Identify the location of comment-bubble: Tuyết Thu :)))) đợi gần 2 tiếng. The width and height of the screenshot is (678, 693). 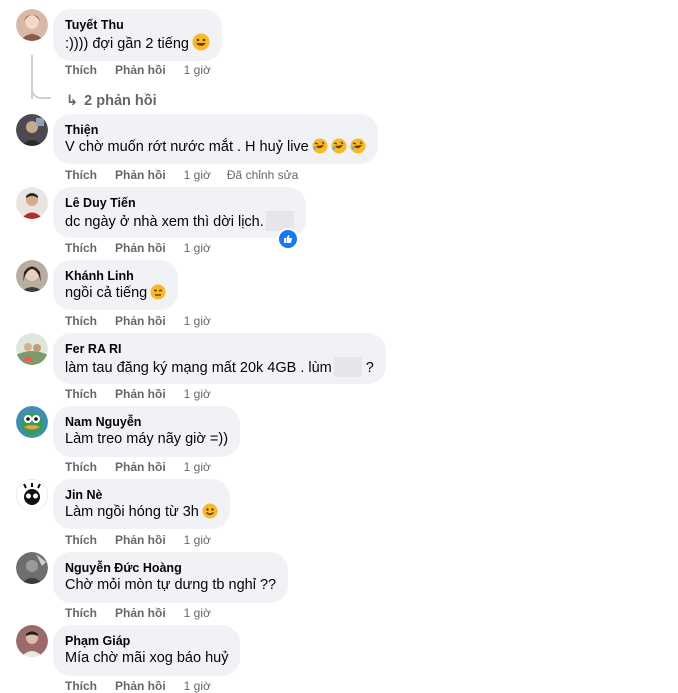
(137, 35).